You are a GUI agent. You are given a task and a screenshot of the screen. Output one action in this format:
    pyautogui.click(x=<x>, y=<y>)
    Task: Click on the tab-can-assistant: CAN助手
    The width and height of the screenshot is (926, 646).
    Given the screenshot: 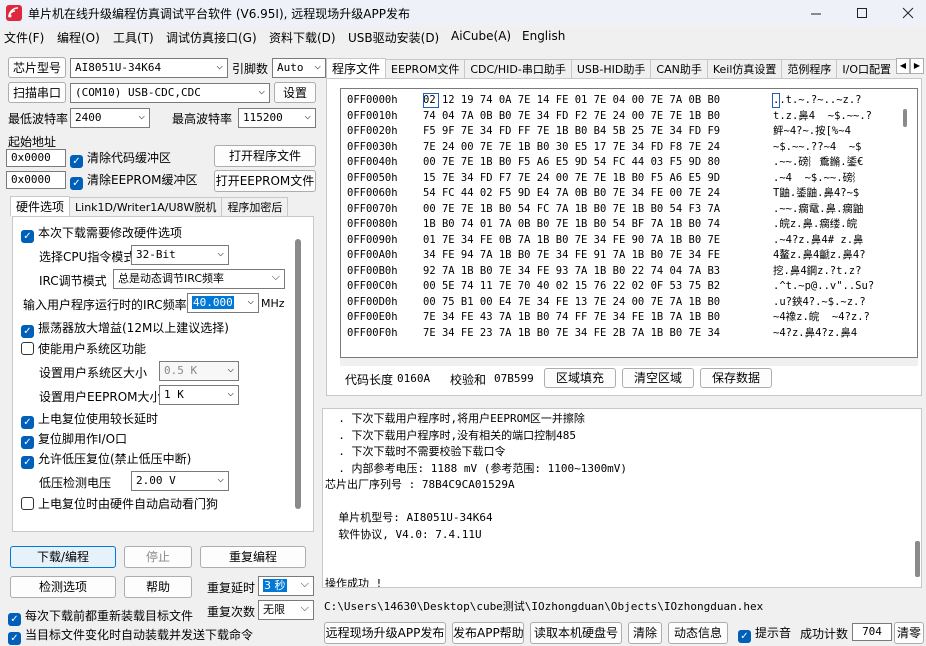 What is the action you would take?
    pyautogui.click(x=679, y=69)
    